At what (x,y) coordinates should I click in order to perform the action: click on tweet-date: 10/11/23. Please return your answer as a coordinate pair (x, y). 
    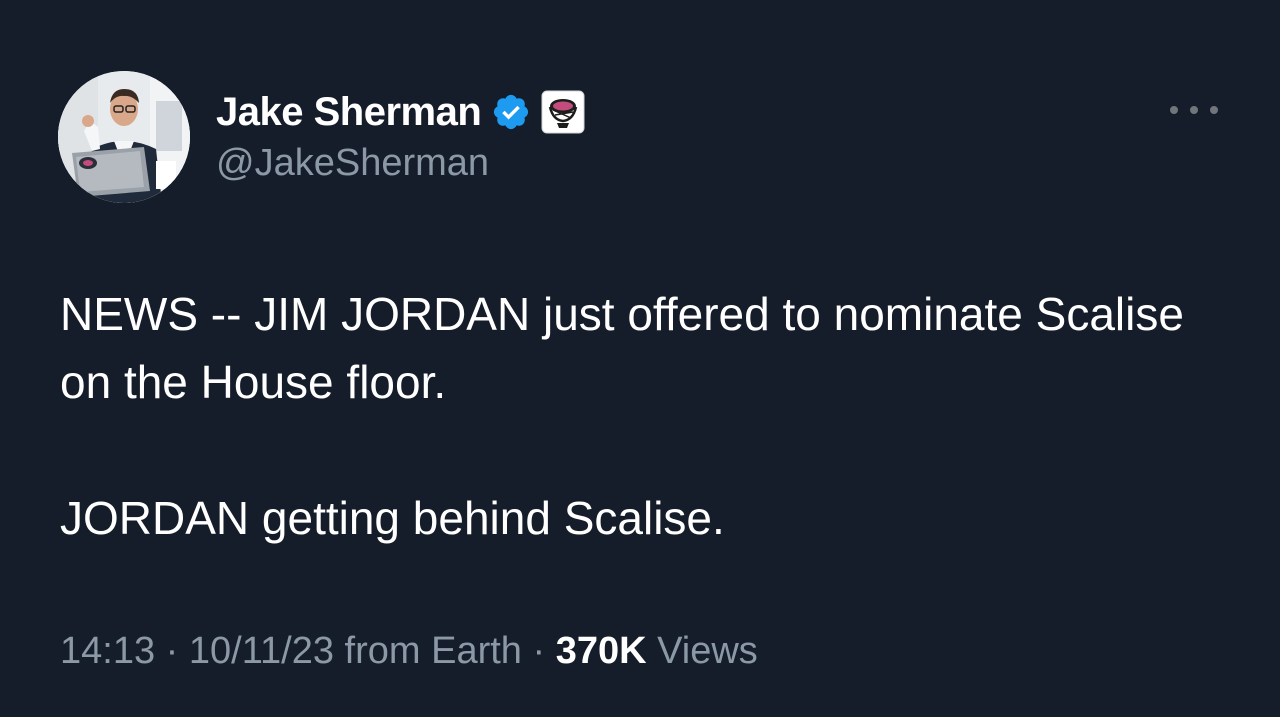
    Looking at the image, I should click on (261, 651).